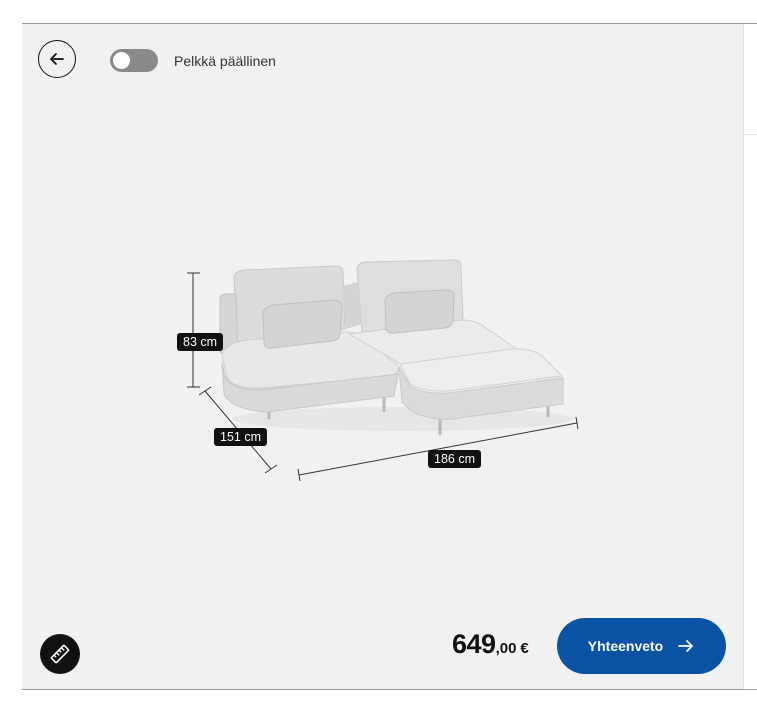 The height and width of the screenshot is (709, 757). I want to click on price: 649,00 €, so click(490, 644).